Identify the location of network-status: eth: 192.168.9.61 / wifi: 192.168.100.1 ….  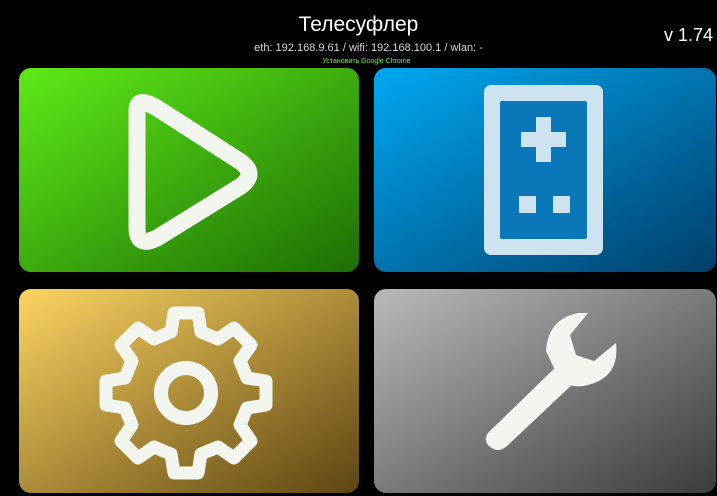
(368, 48).